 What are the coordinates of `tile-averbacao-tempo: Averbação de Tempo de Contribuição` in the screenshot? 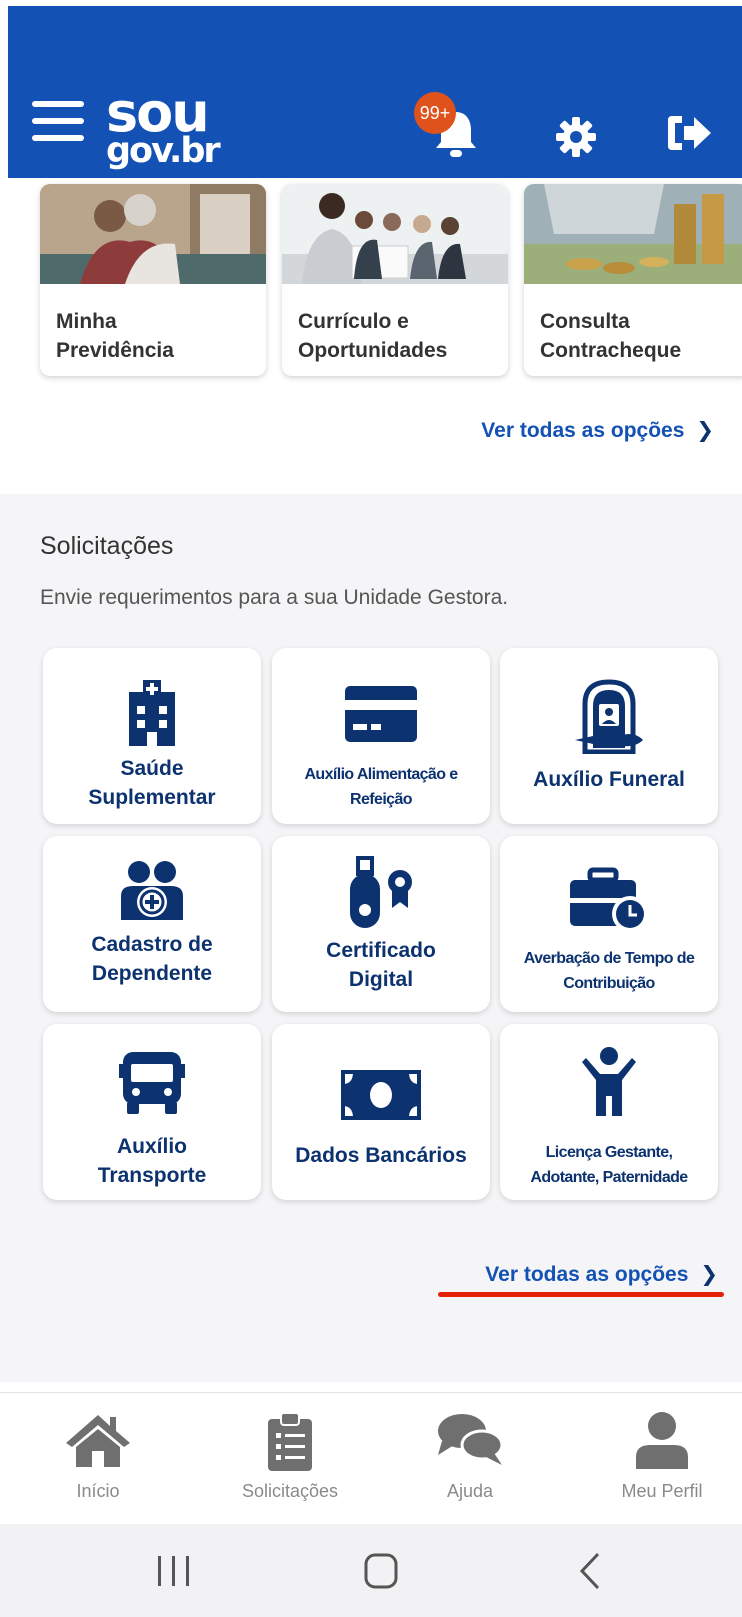 It's located at (609, 924).